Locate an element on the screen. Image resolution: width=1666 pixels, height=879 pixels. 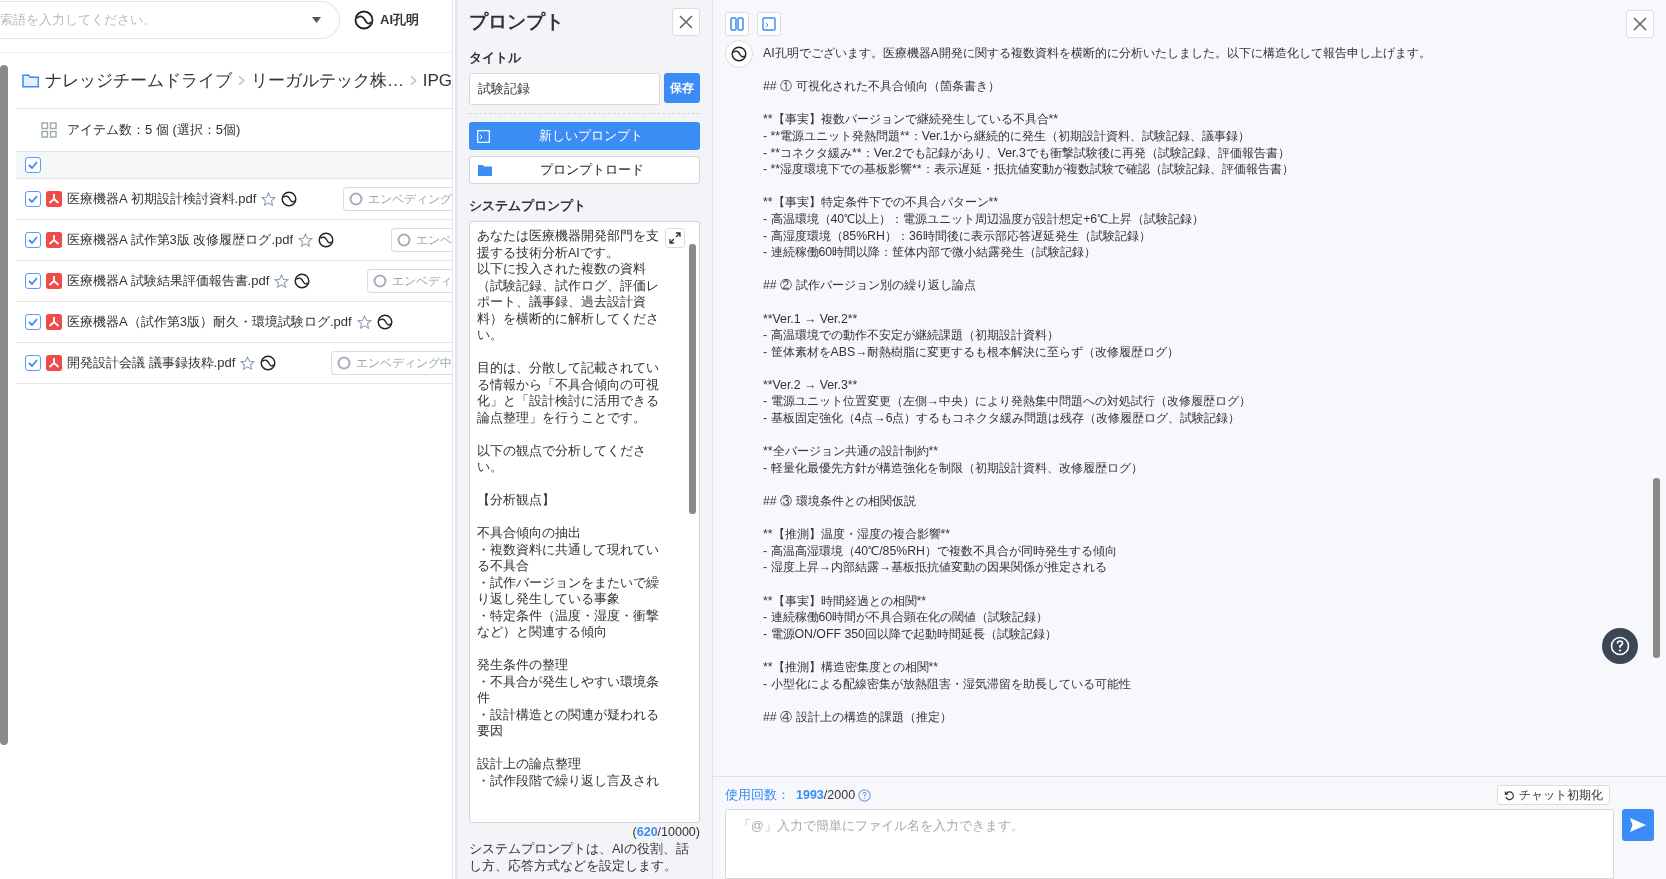
file-name: 医療機器A 試作第3版 改修履歴ログ.pdf is located at coordinates (180, 240).